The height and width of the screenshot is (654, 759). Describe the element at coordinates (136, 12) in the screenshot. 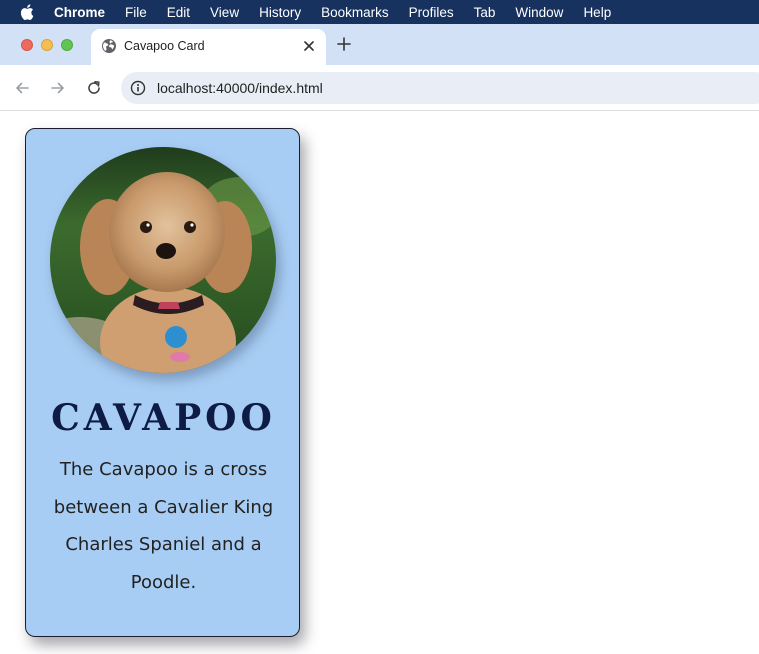

I see `menu-file: File` at that location.